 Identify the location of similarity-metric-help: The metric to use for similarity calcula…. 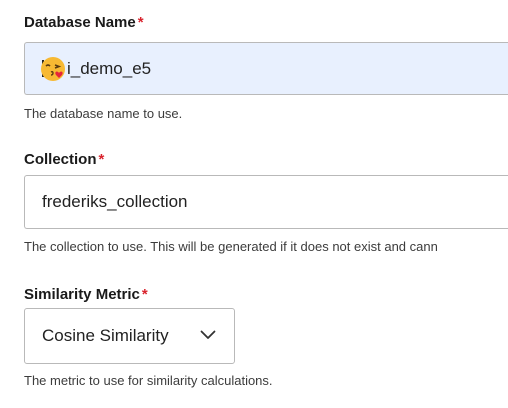
(148, 380).